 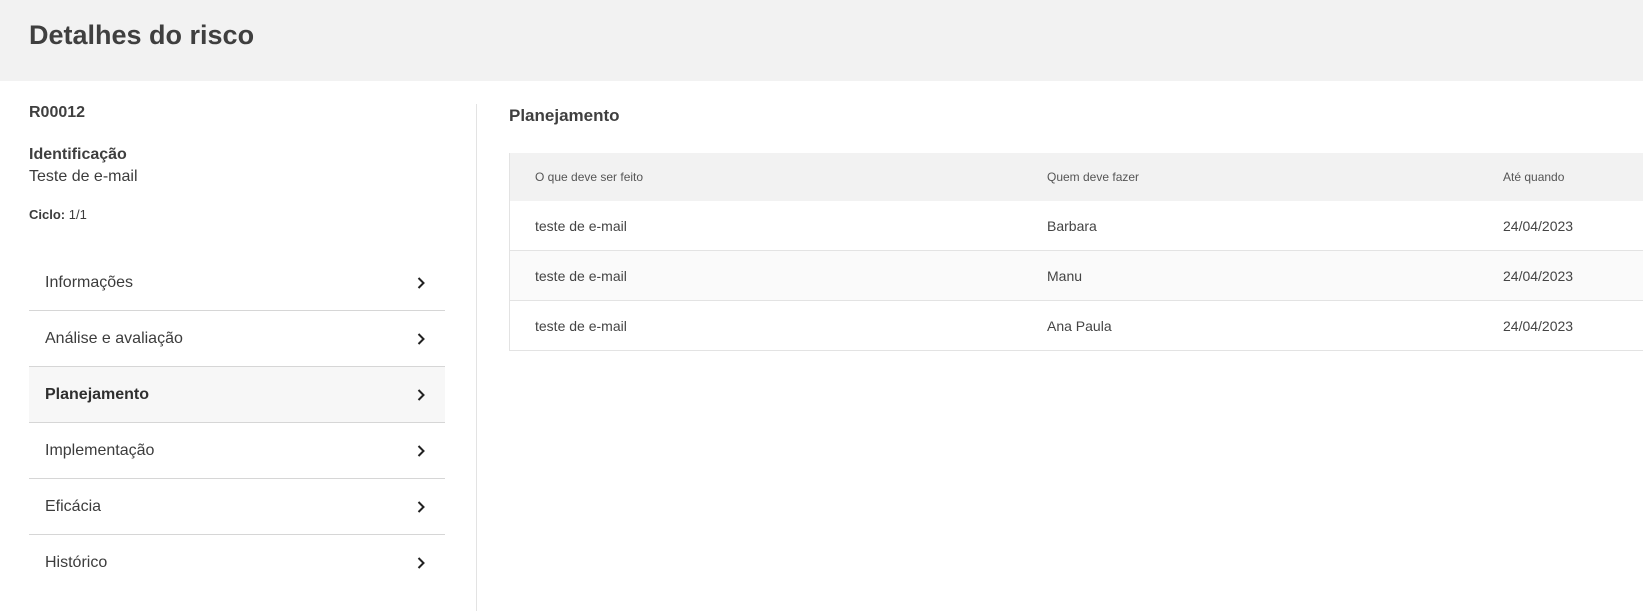 What do you see at coordinates (589, 177) in the screenshot?
I see `column-header-what: O que deve ser feito` at bounding box center [589, 177].